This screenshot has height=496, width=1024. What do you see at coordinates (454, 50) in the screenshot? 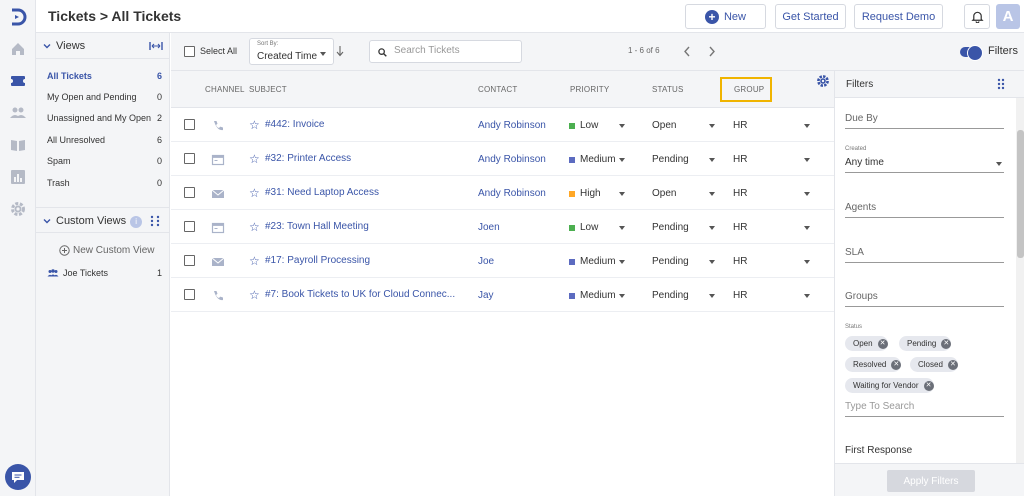
I see `search-input` at bounding box center [454, 50].